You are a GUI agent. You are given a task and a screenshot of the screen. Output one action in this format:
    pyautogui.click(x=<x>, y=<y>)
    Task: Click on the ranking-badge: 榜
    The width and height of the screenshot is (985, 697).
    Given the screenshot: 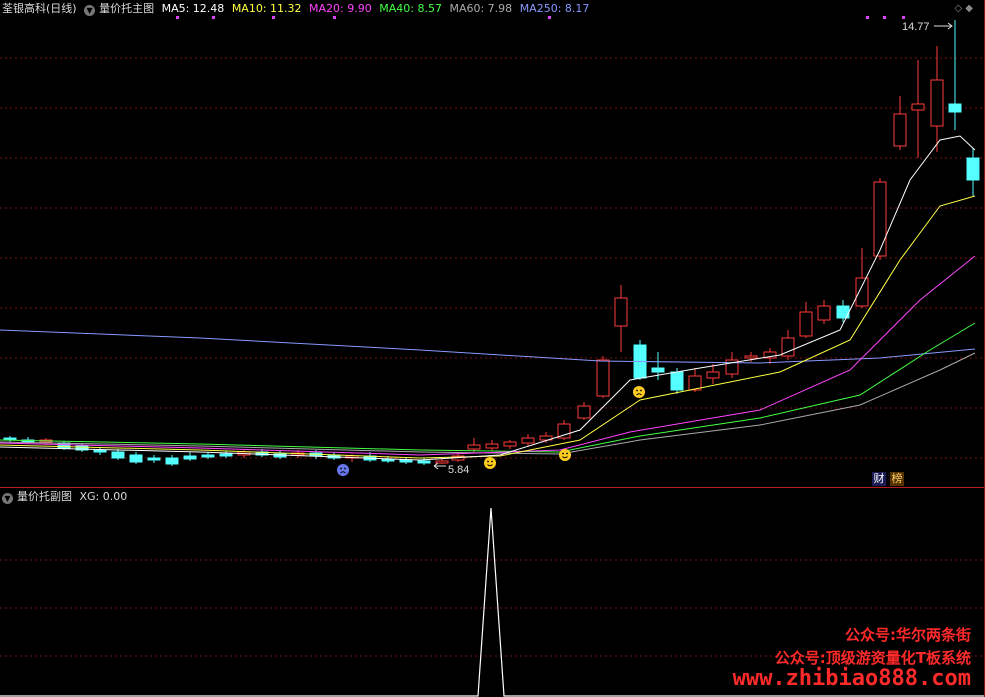 What is the action you would take?
    pyautogui.click(x=897, y=479)
    